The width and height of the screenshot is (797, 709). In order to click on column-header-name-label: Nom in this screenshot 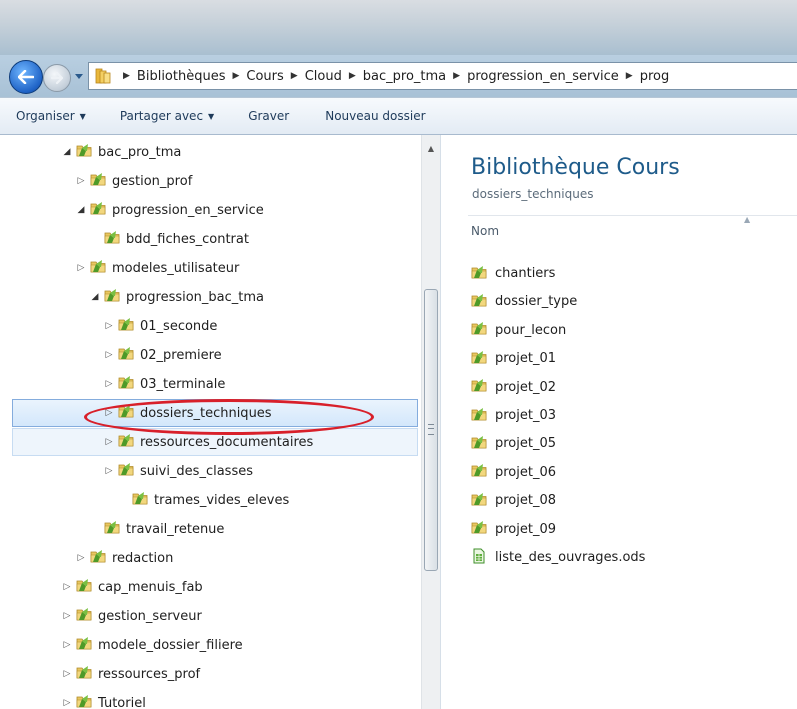, I will do `click(485, 231)`.